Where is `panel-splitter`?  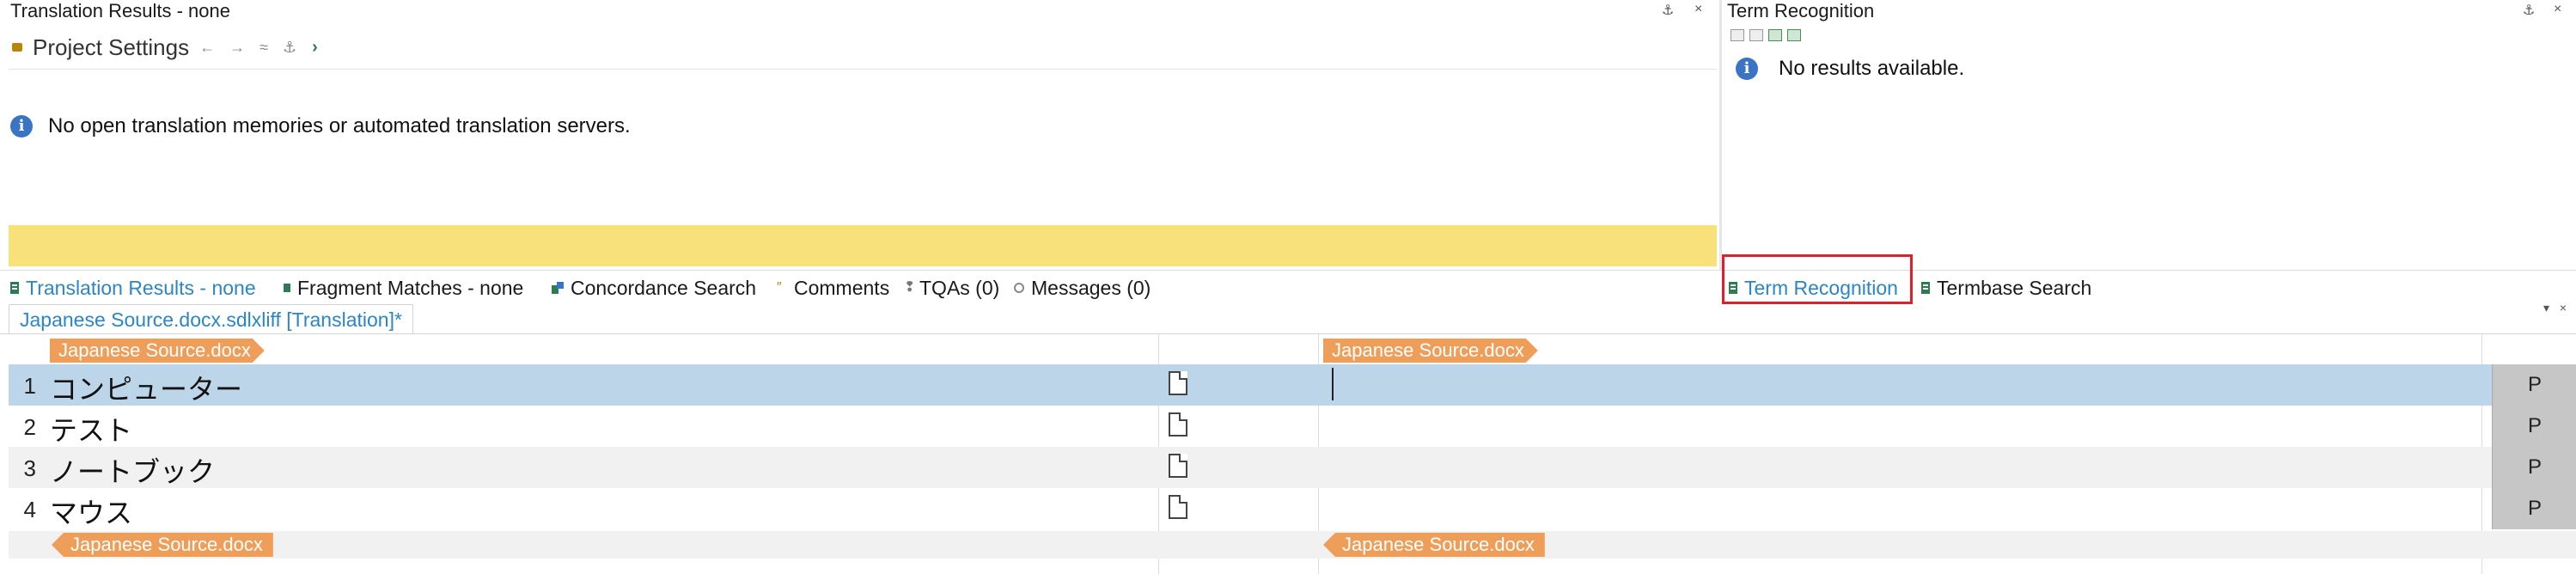 panel-splitter is located at coordinates (1720, 135).